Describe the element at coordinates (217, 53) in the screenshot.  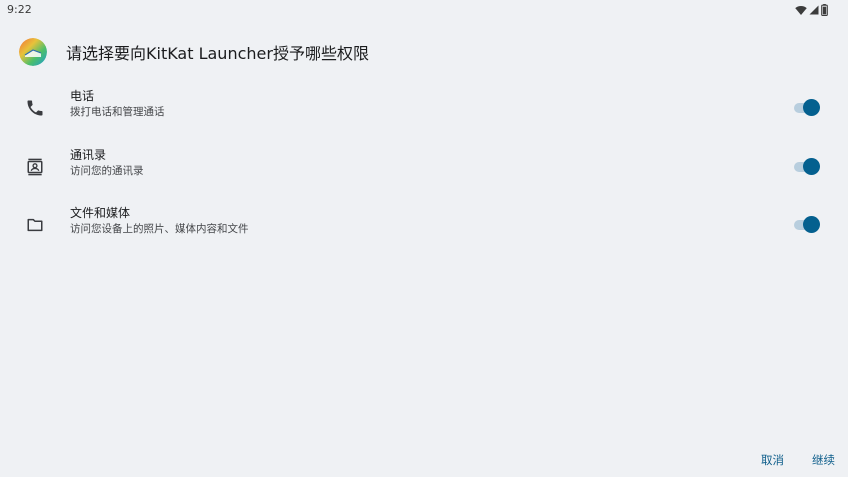
I see `dialog-title: 请选择要向KitKat Launcher授予哪些权限` at that location.